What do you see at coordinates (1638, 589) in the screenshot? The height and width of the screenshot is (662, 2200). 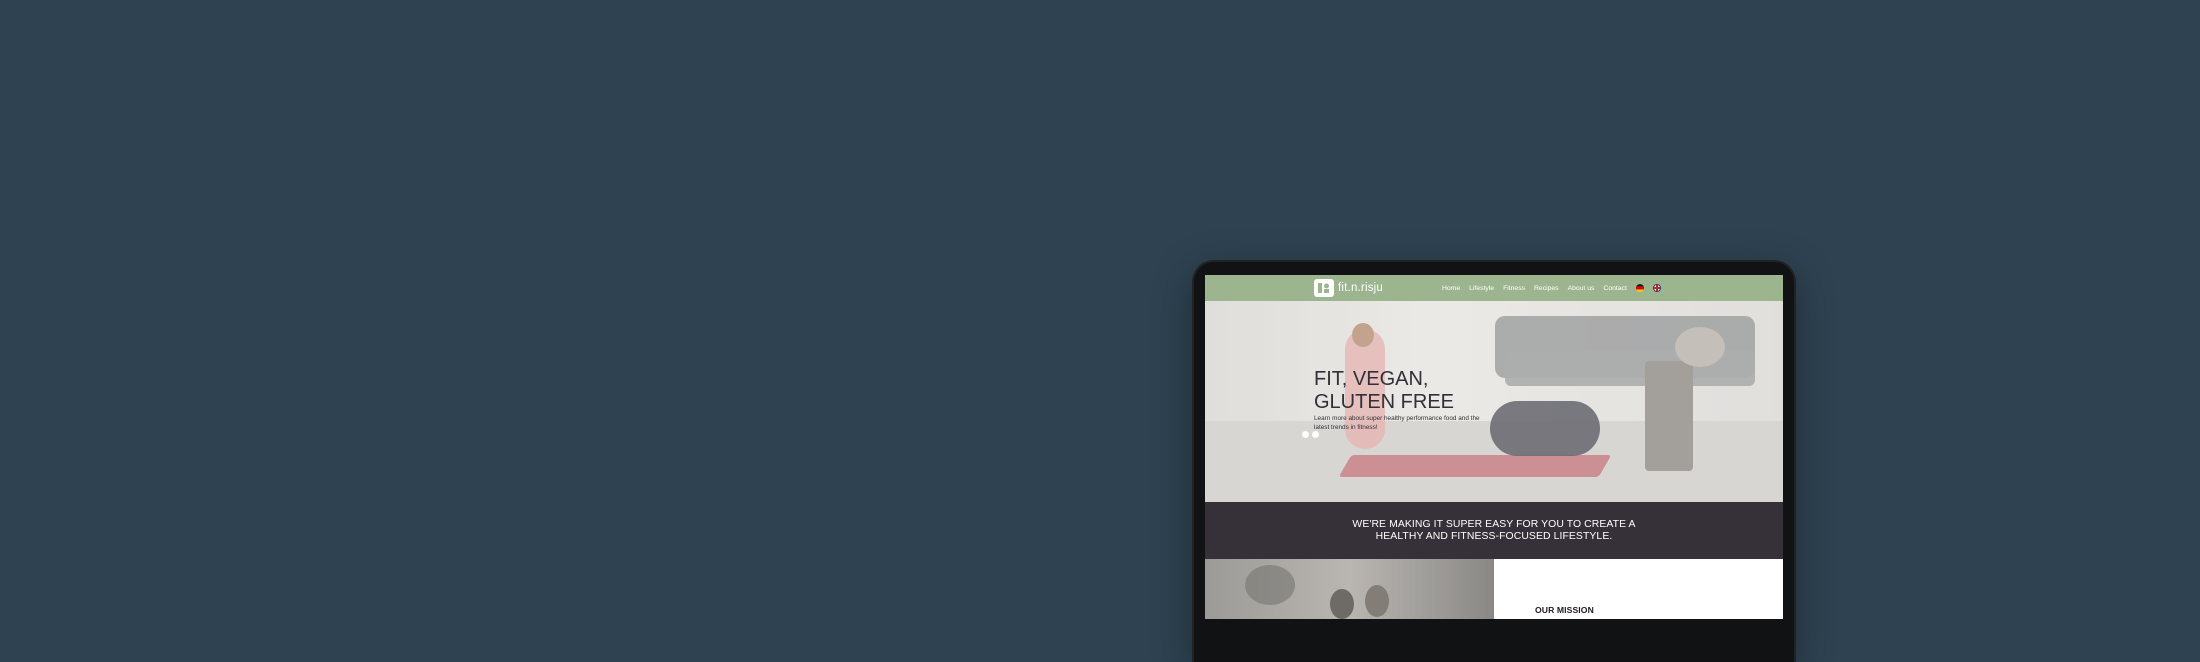 I see `mission-section: OUR MISSION` at bounding box center [1638, 589].